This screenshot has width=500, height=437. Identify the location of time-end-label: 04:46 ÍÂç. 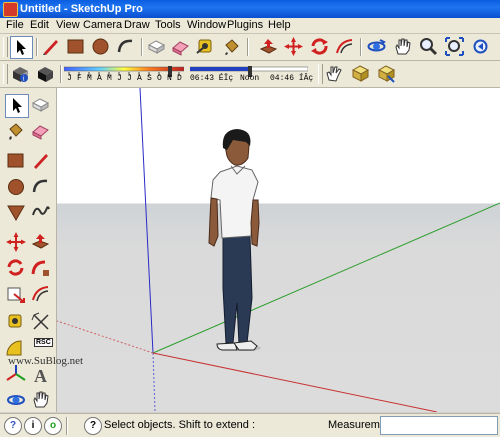
(292, 78).